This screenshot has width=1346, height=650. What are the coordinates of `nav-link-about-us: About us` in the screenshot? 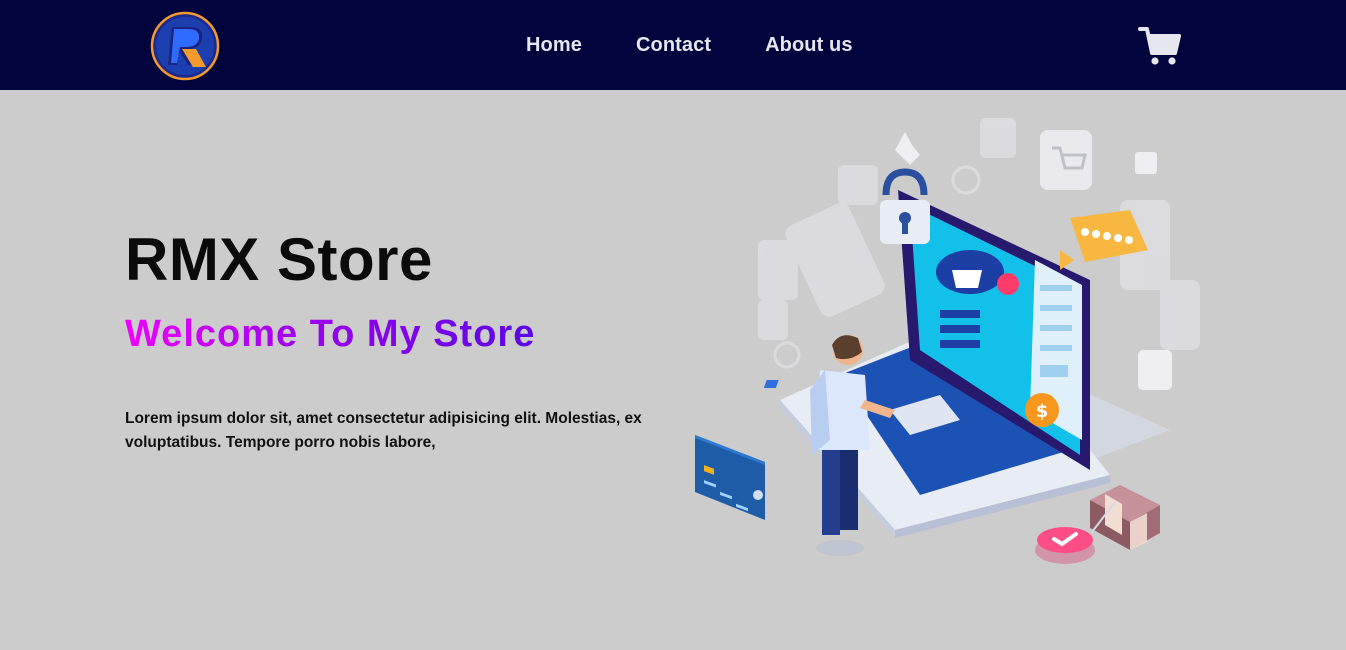 It's located at (808, 45).